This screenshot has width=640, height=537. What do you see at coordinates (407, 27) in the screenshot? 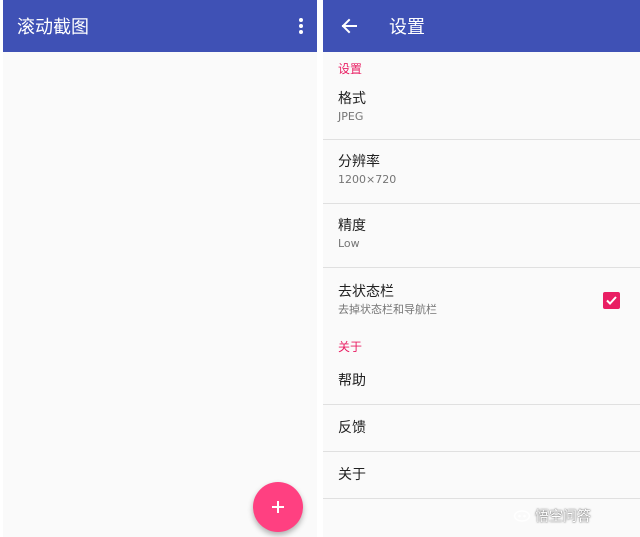
I see `settings-title: 设置` at bounding box center [407, 27].